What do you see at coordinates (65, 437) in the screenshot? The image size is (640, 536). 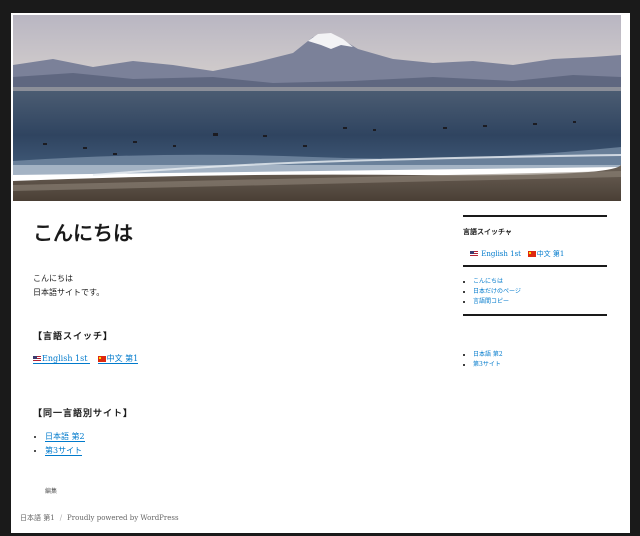 I see `site-link-japanese-2: 日本語 第2` at bounding box center [65, 437].